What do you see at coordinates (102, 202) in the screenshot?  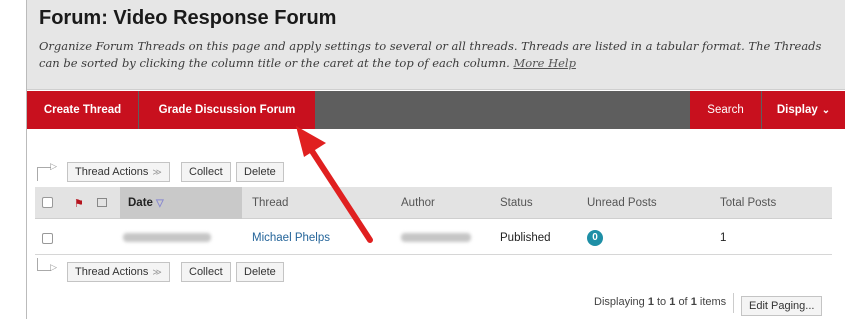 I see `read-status-icon` at bounding box center [102, 202].